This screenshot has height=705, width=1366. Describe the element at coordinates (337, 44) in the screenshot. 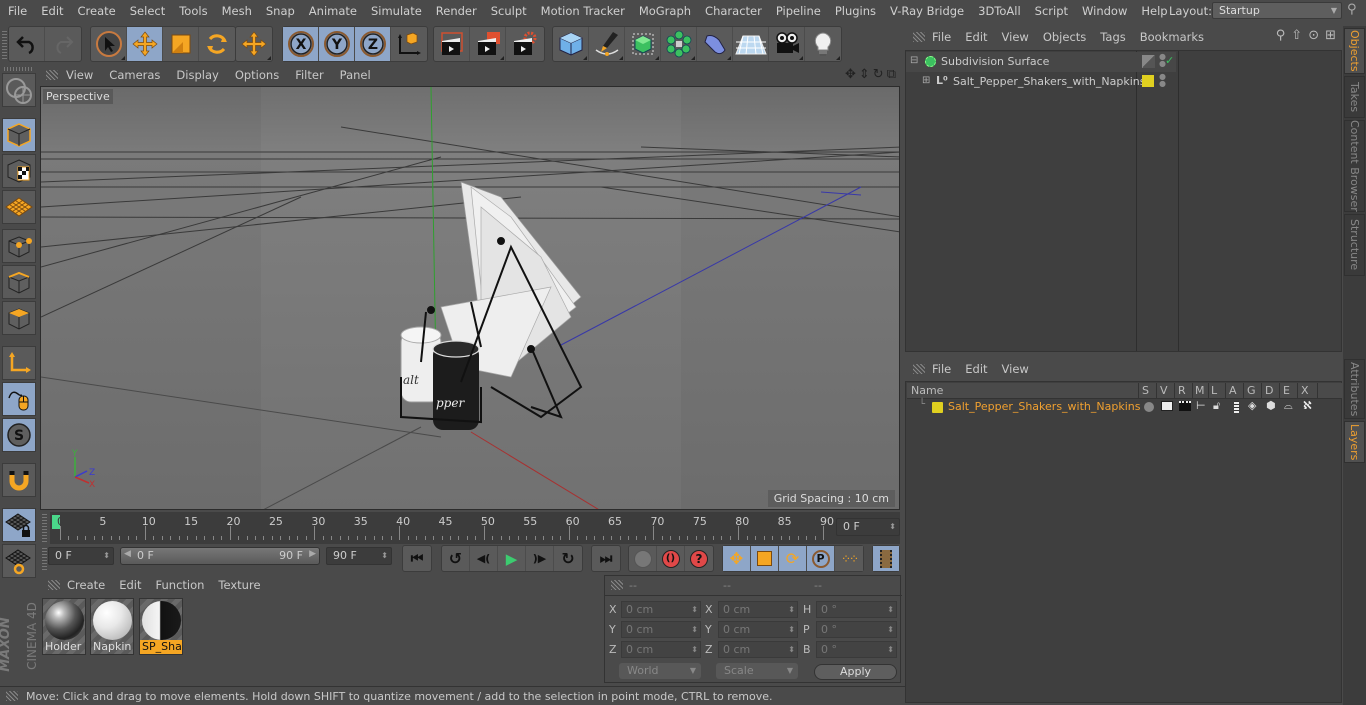

I see `y-axis-lock-button: Y` at that location.